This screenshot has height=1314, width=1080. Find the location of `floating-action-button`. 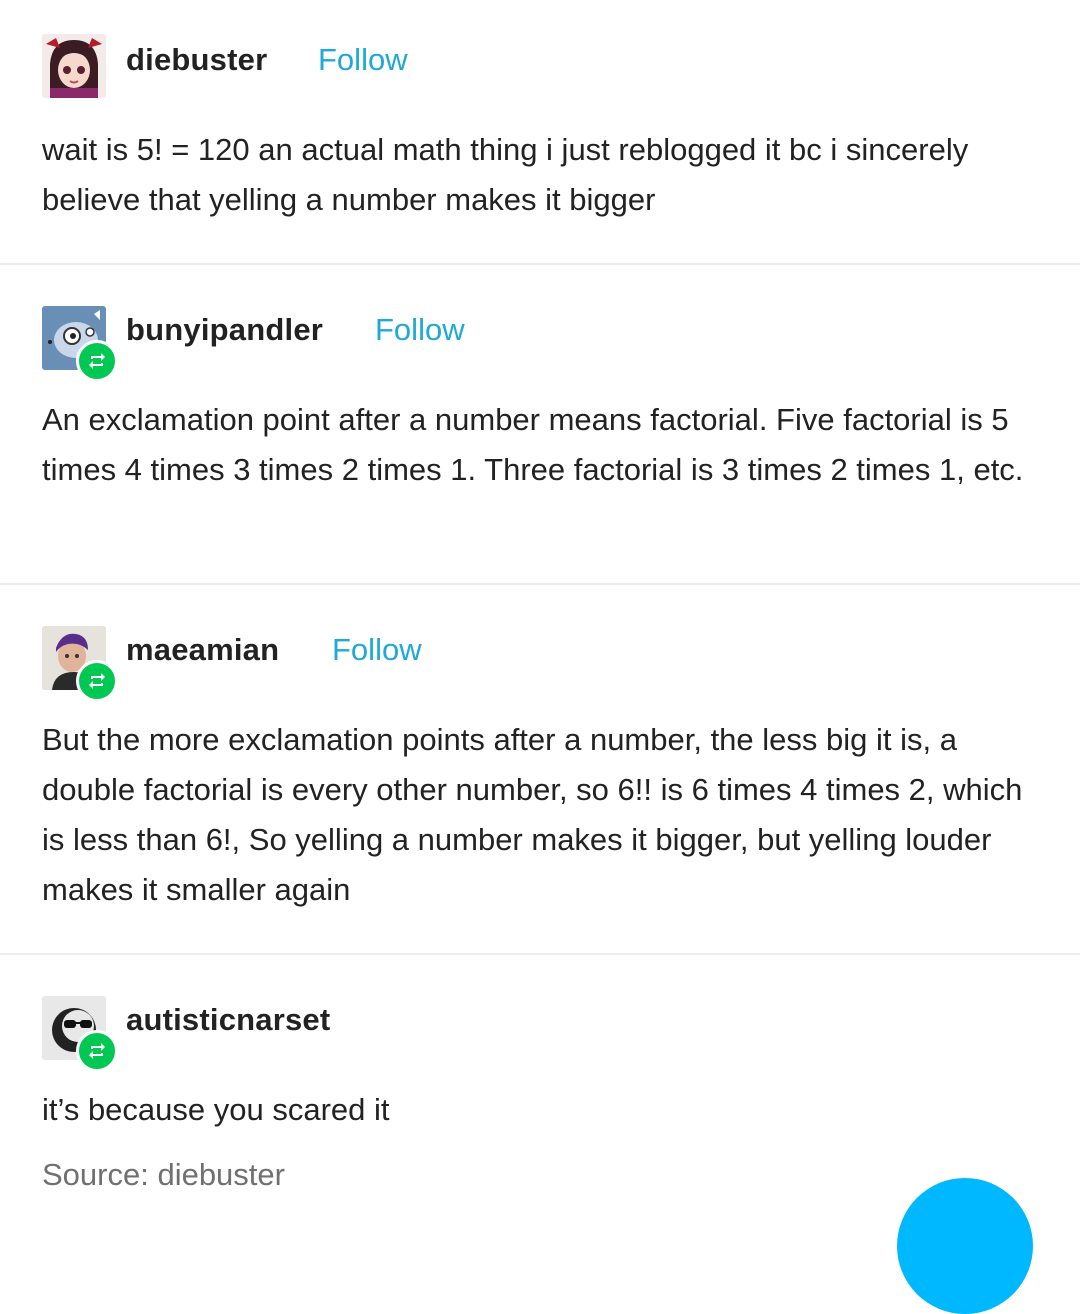

floating-action-button is located at coordinates (965, 1246).